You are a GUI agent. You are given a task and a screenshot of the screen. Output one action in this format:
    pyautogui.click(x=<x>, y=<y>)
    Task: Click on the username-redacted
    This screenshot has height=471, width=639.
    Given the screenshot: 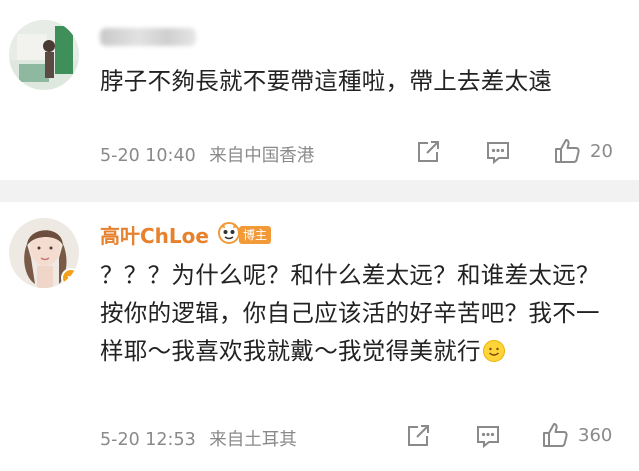 What is the action you would take?
    pyautogui.click(x=148, y=37)
    